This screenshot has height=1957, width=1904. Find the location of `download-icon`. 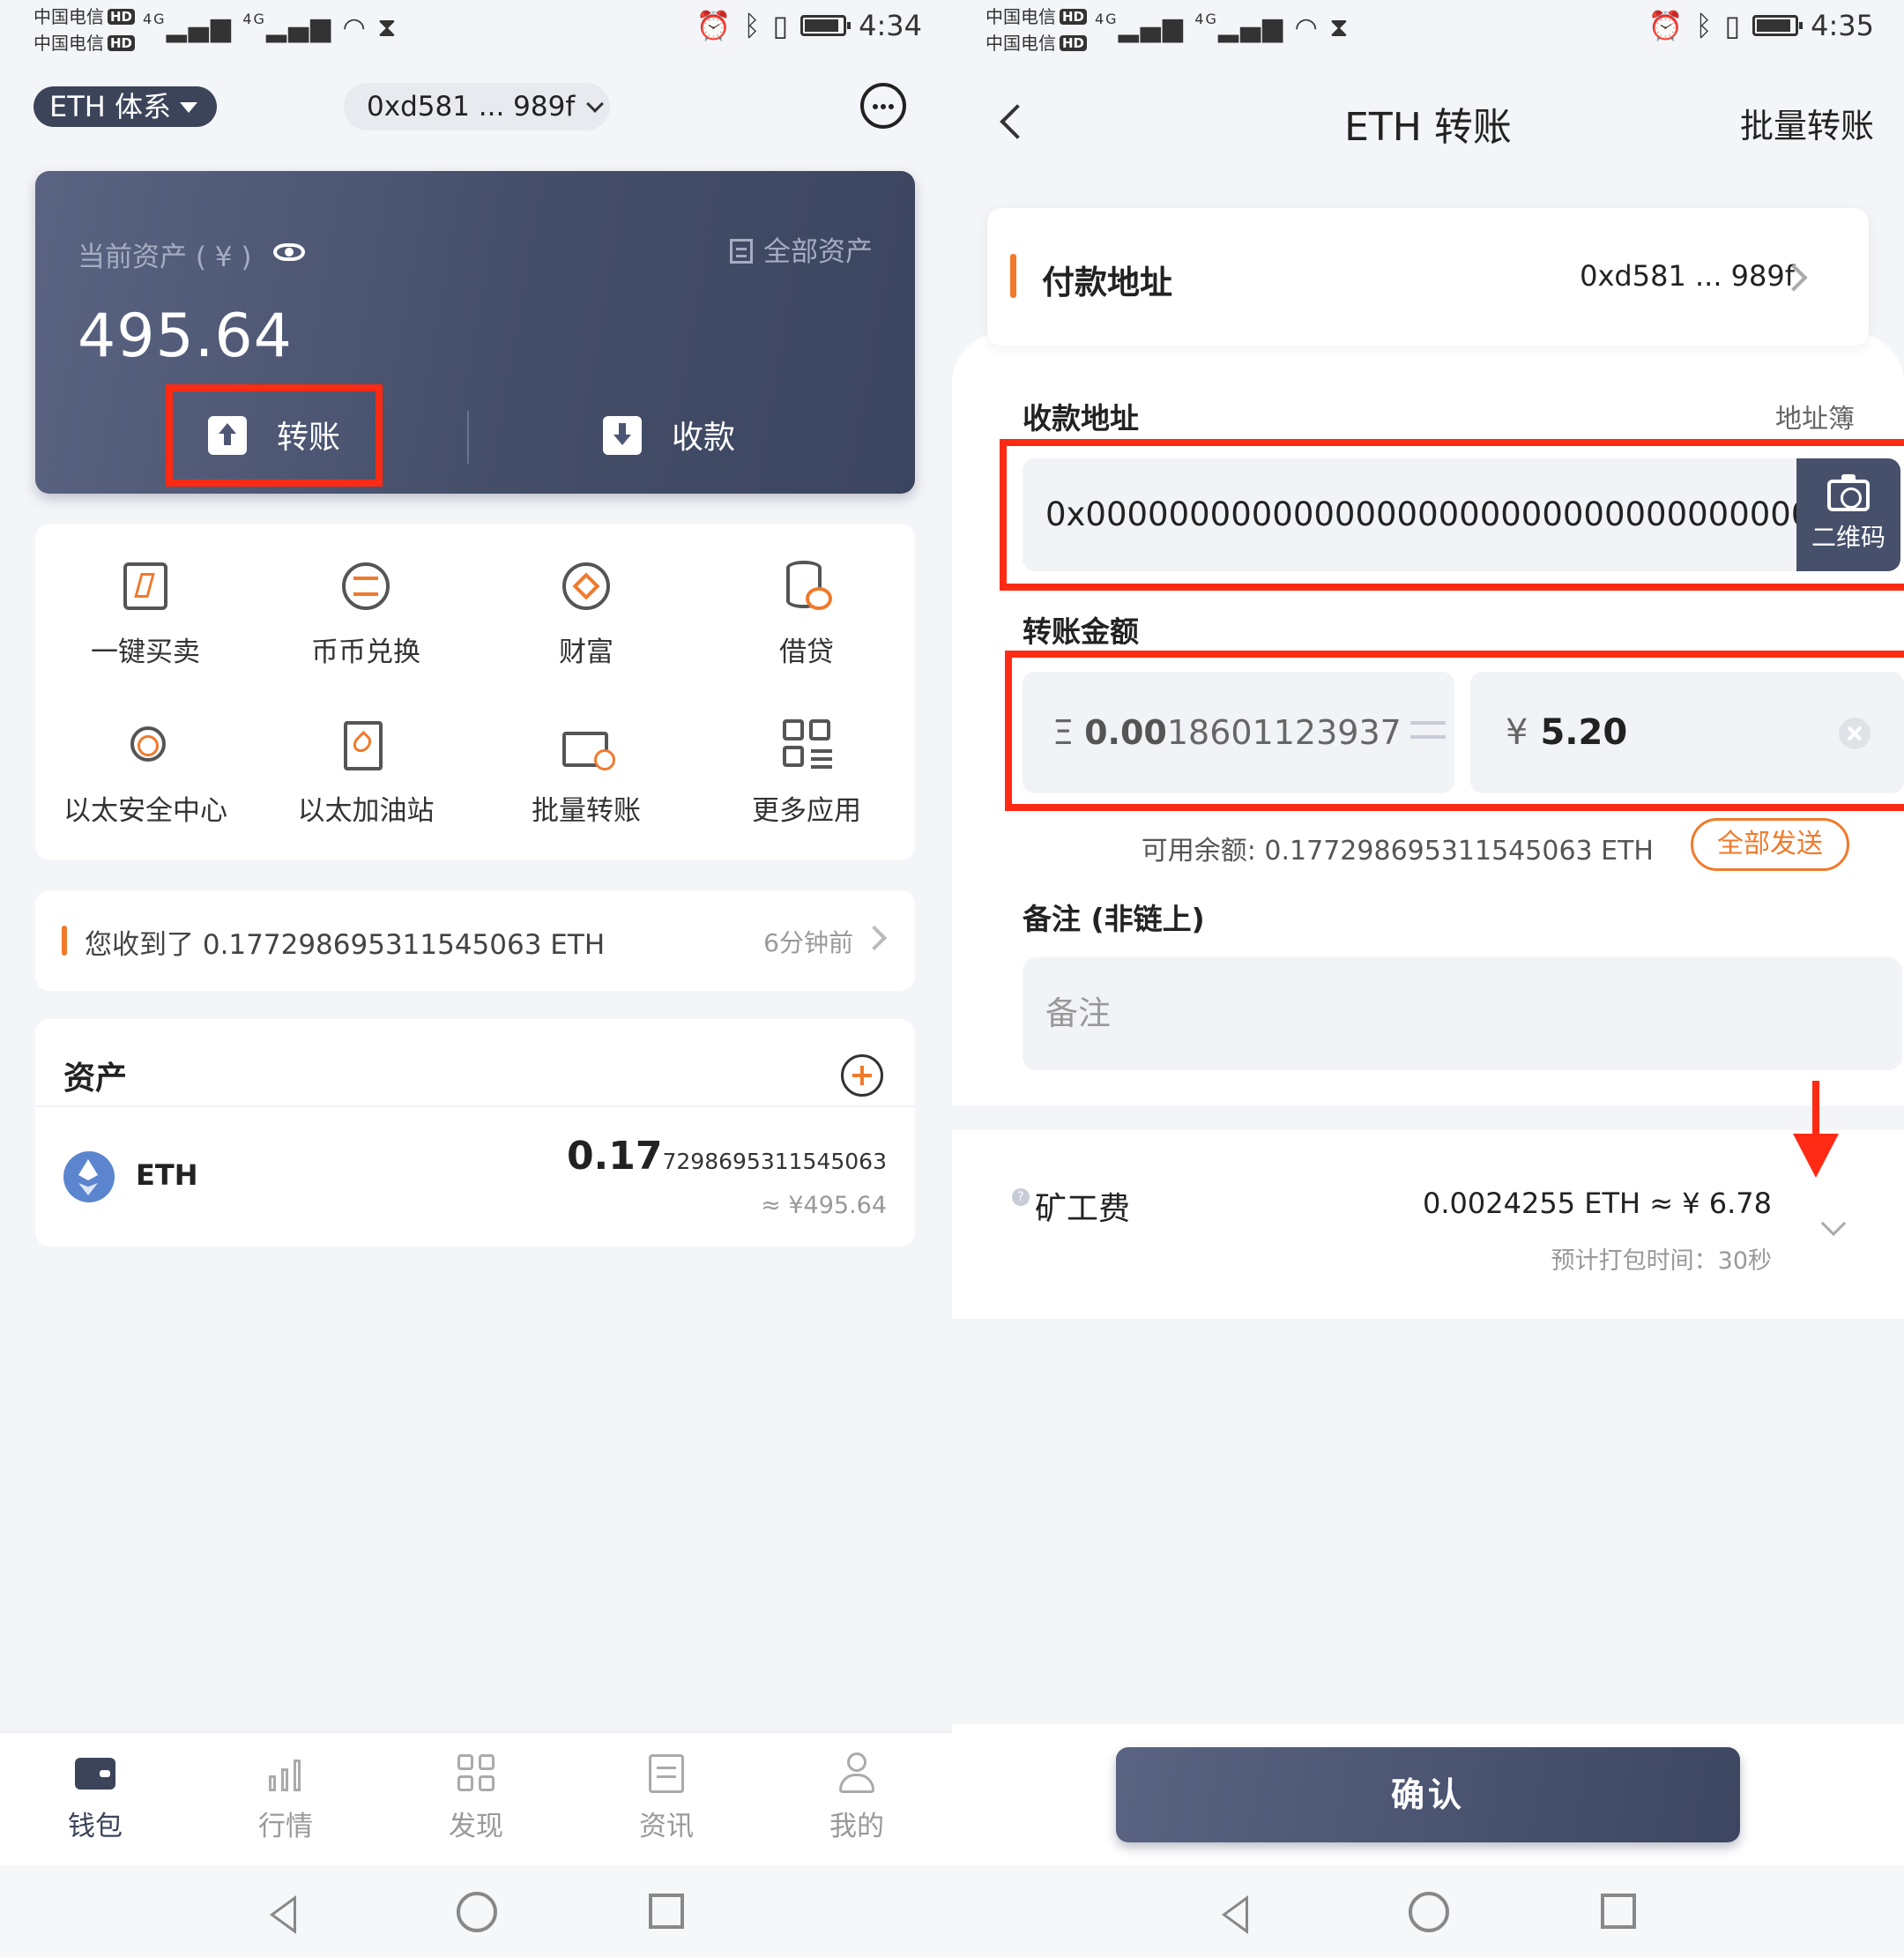

download-icon is located at coordinates (622, 435).